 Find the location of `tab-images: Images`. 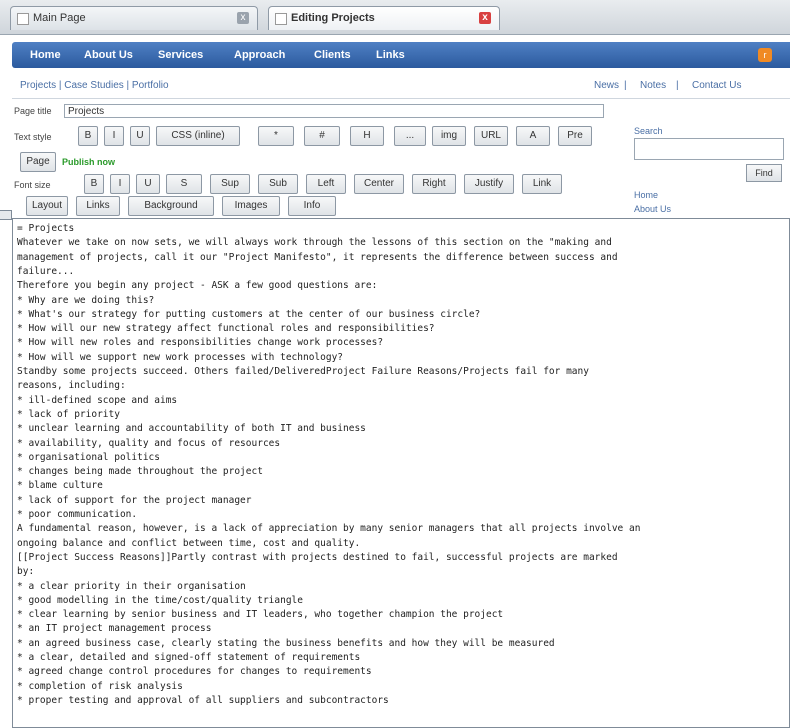

tab-images: Images is located at coordinates (251, 206).